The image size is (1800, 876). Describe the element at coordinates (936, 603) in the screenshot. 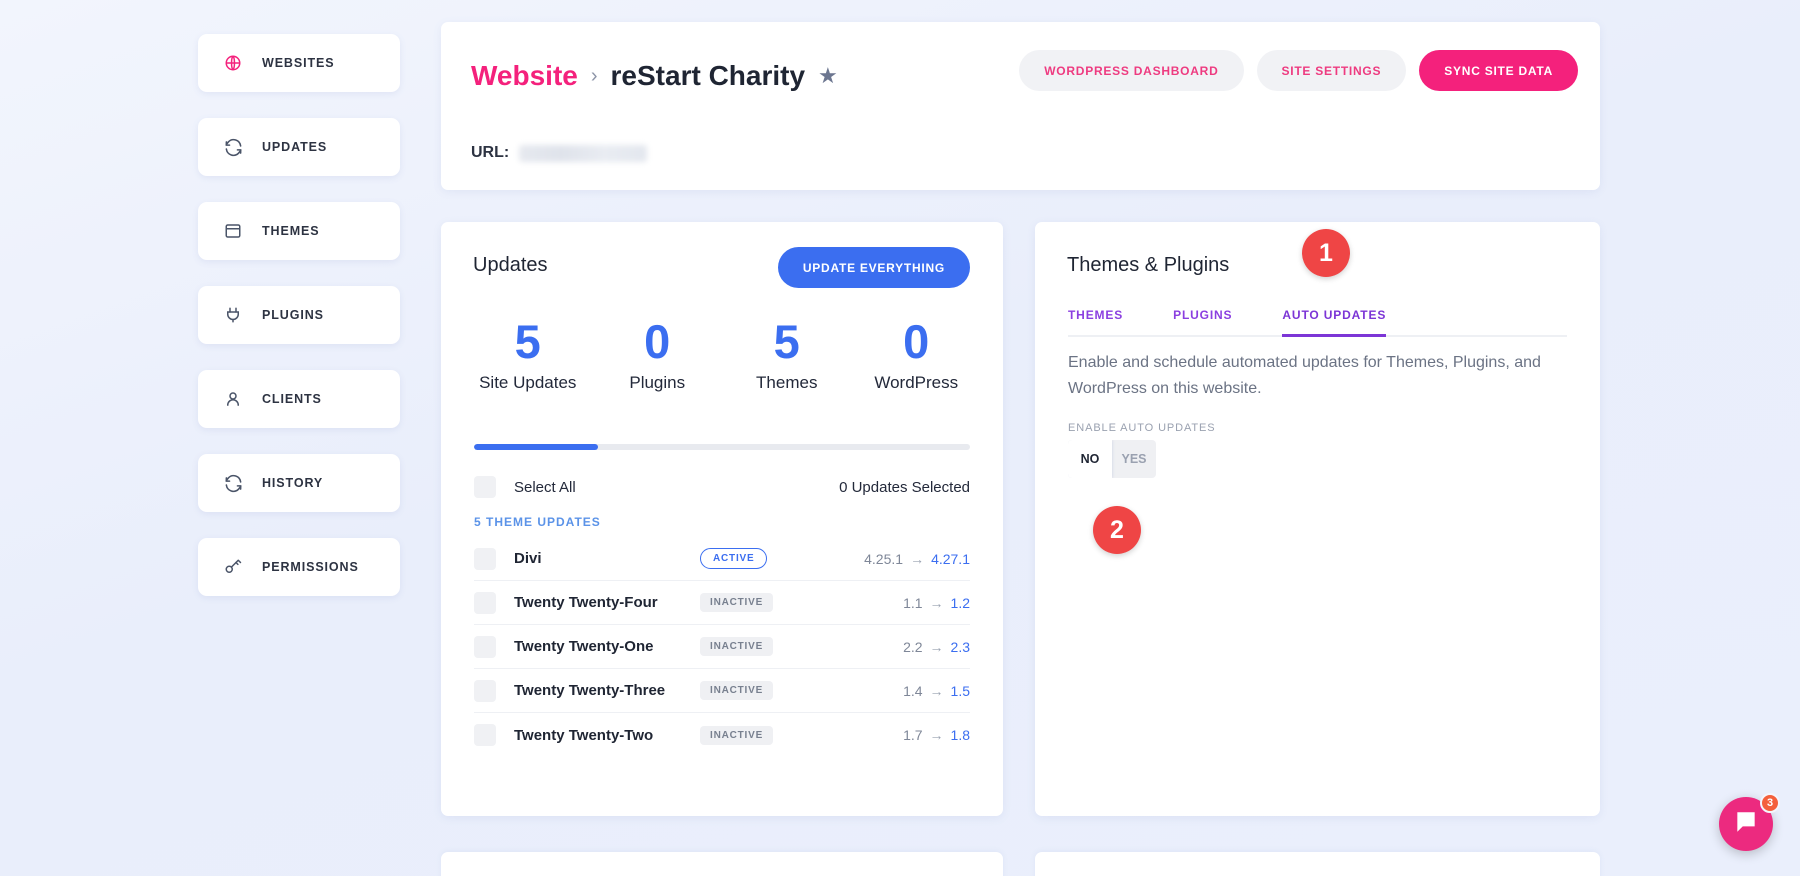

I see `version-change: 1.1 → 1.2` at that location.